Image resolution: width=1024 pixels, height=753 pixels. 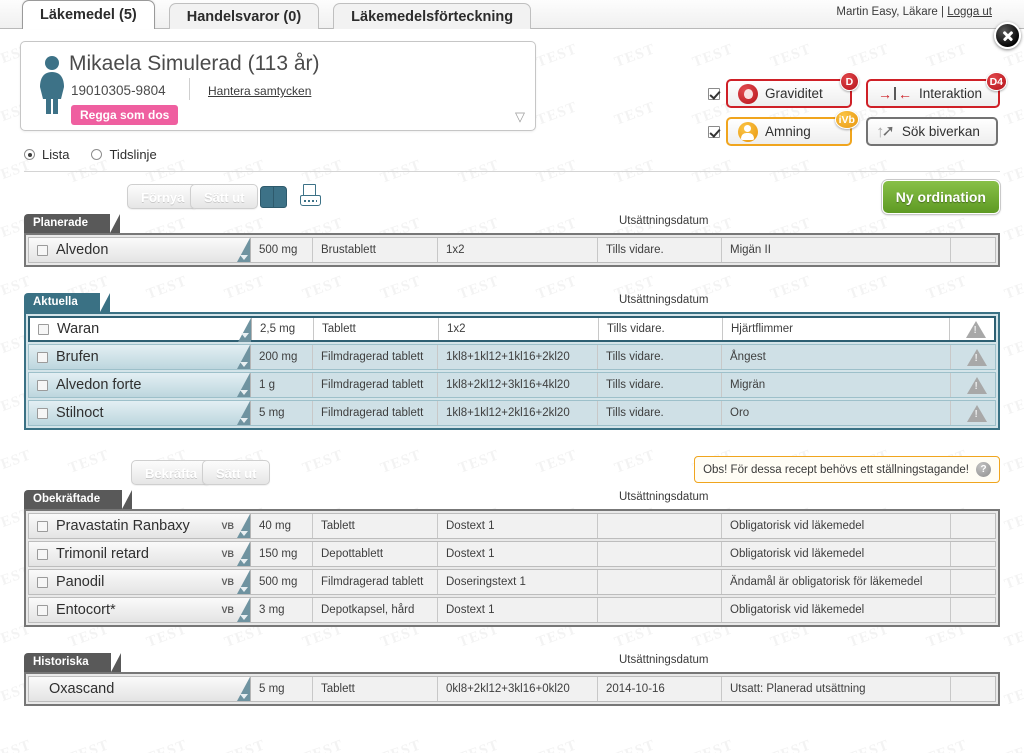 I want to click on tab-lakemedel: Läkemedel (5), so click(x=88, y=14).